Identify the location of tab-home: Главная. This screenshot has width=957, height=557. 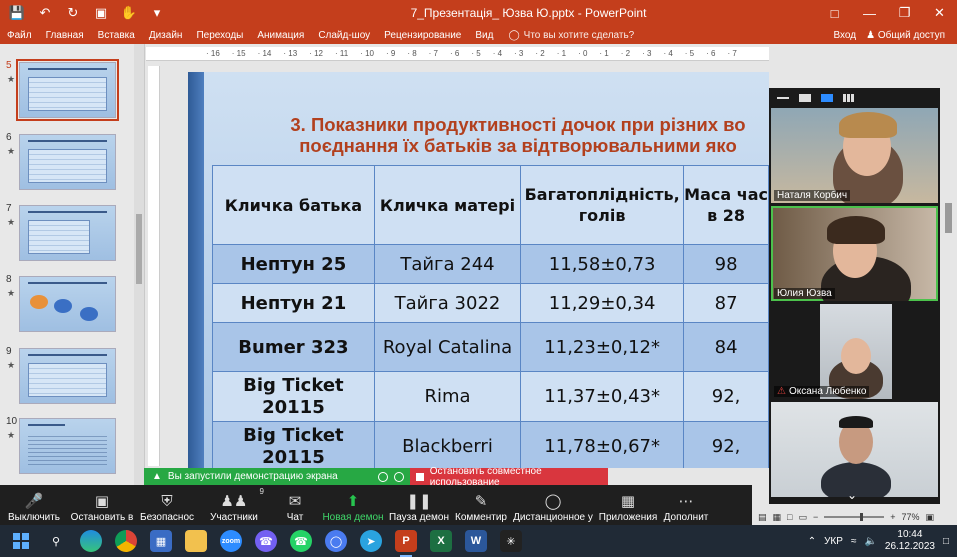
(65, 35).